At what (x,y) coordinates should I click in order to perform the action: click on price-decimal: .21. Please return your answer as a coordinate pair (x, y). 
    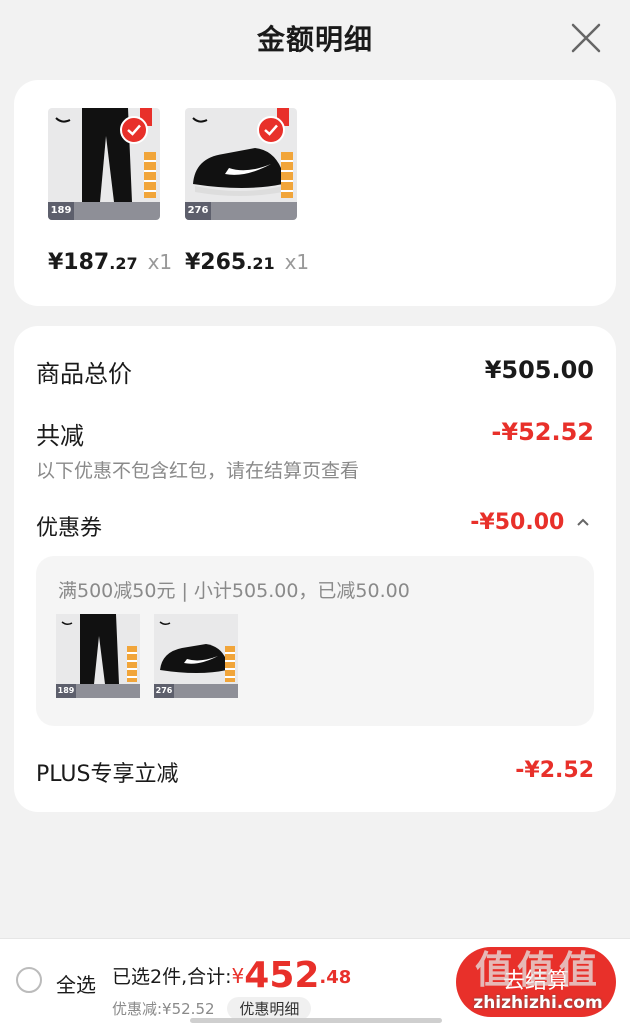
    Looking at the image, I should click on (260, 263).